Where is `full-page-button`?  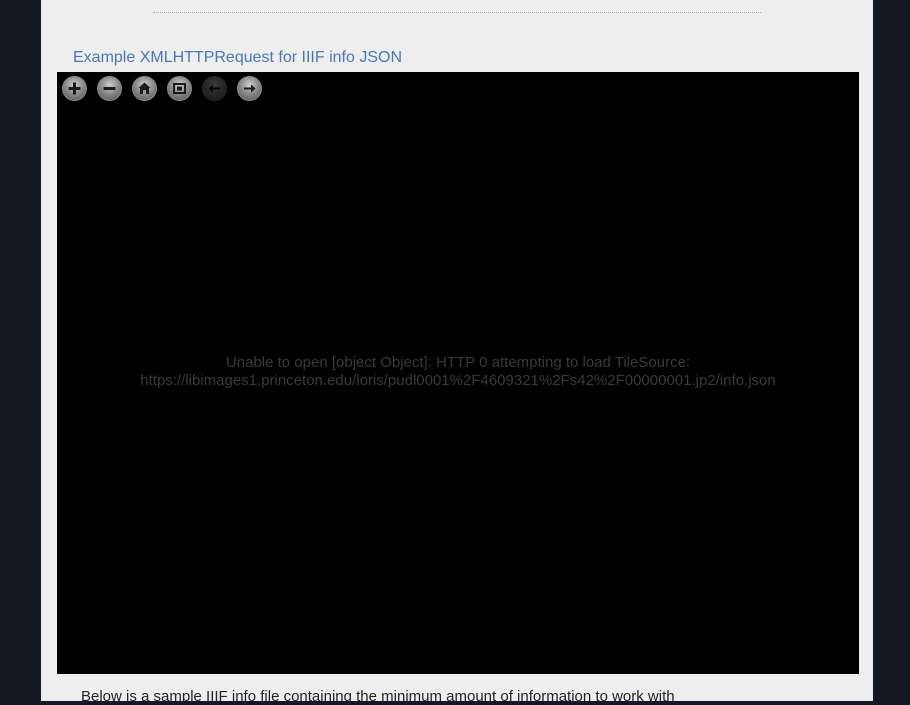
full-page-button is located at coordinates (179, 88).